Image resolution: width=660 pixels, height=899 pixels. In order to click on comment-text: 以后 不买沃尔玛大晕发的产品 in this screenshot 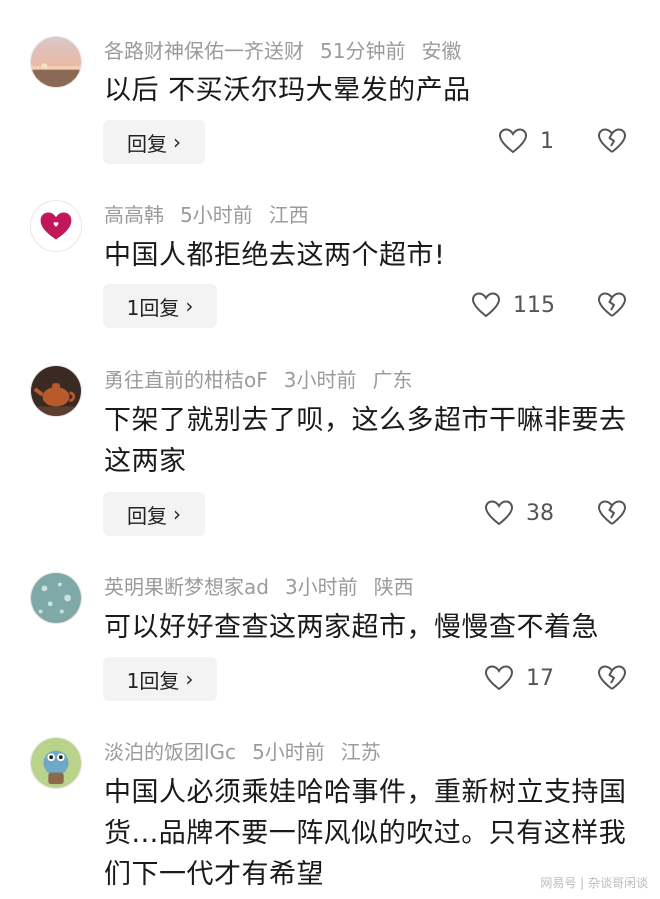, I will do `click(287, 90)`.